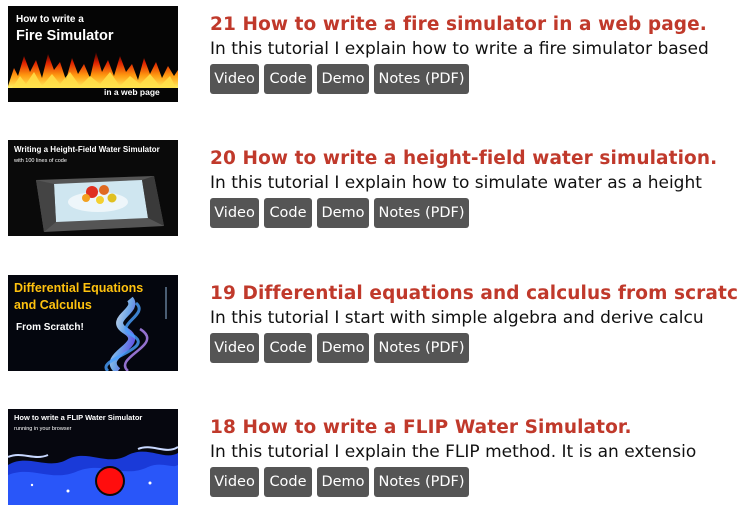 Image resolution: width=738 pixels, height=521 pixels. What do you see at coordinates (43, 429) in the screenshot?
I see `thumb-line-2: running in your browser` at bounding box center [43, 429].